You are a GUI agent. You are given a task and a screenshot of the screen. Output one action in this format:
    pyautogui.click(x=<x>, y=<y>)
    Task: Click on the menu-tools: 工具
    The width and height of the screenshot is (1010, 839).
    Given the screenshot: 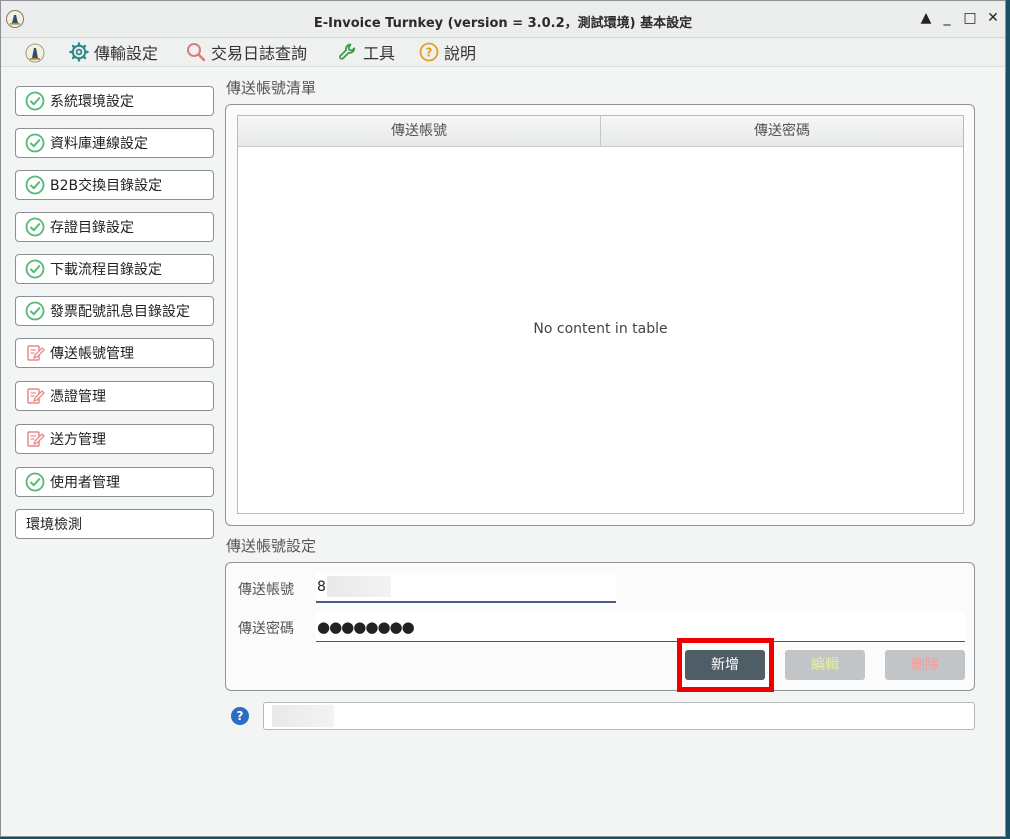 What is the action you would take?
    pyautogui.click(x=366, y=52)
    